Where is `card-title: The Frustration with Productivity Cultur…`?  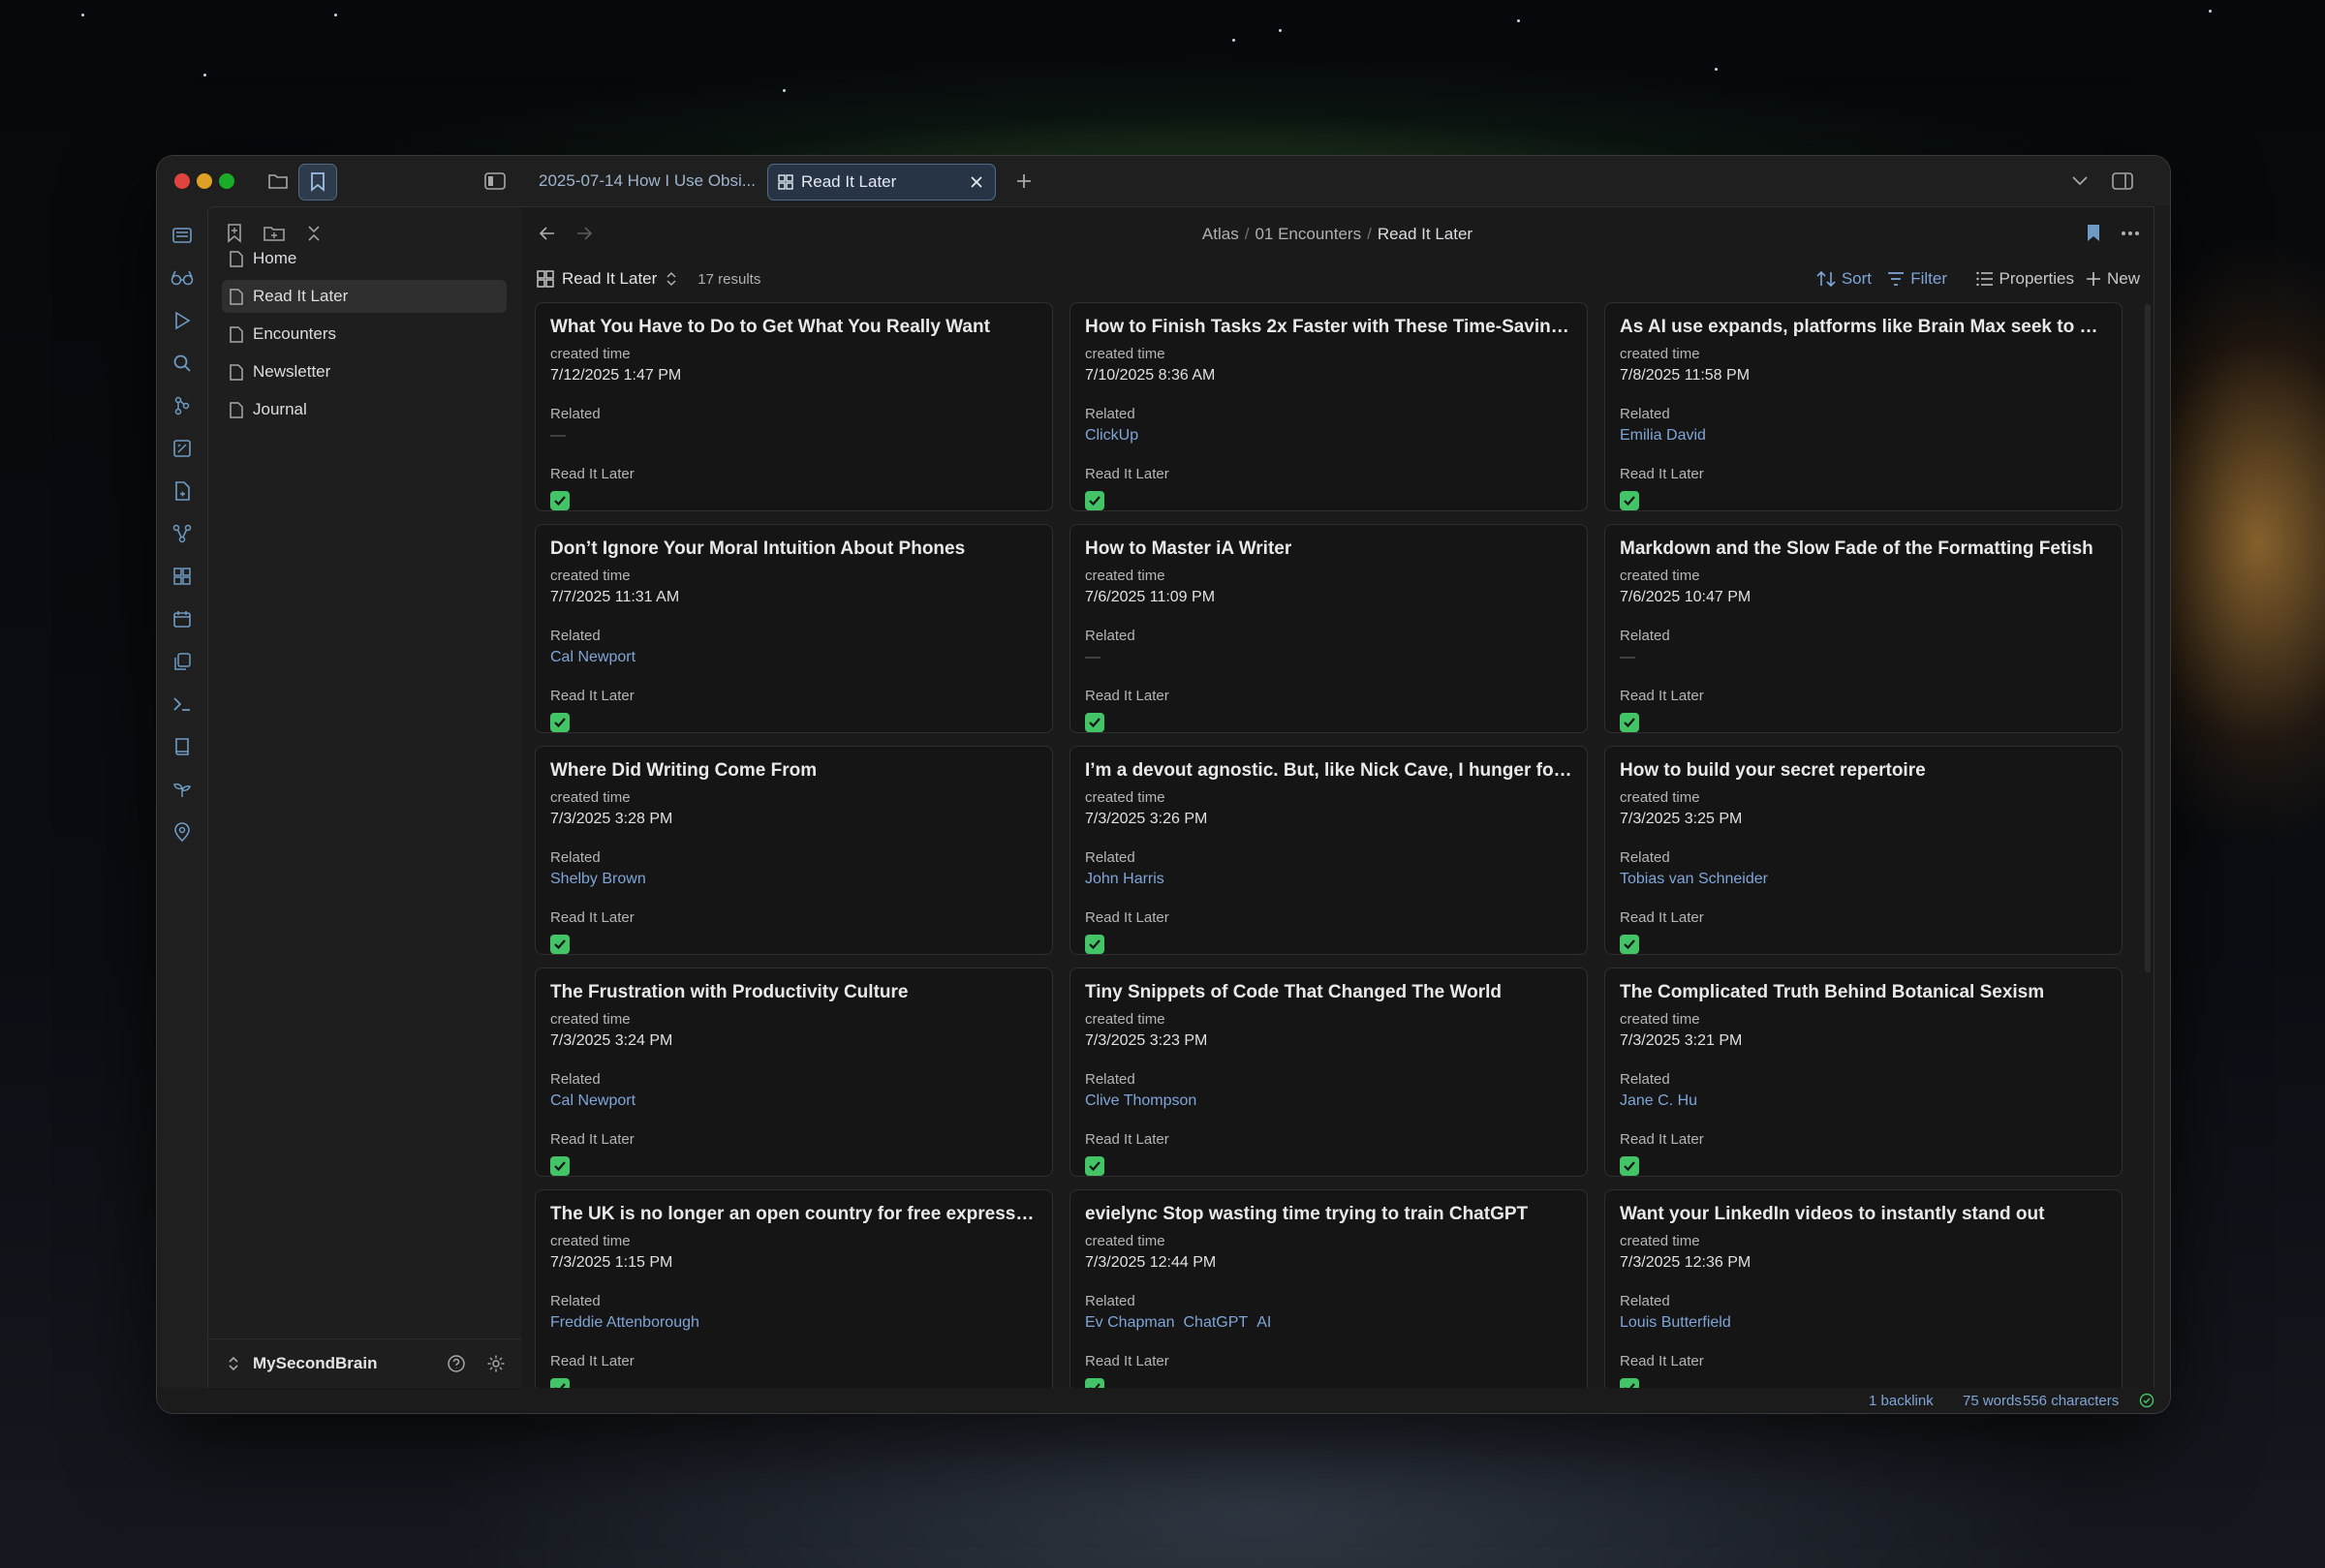
card-title: The Frustration with Productivity Cultur… is located at coordinates (794, 993).